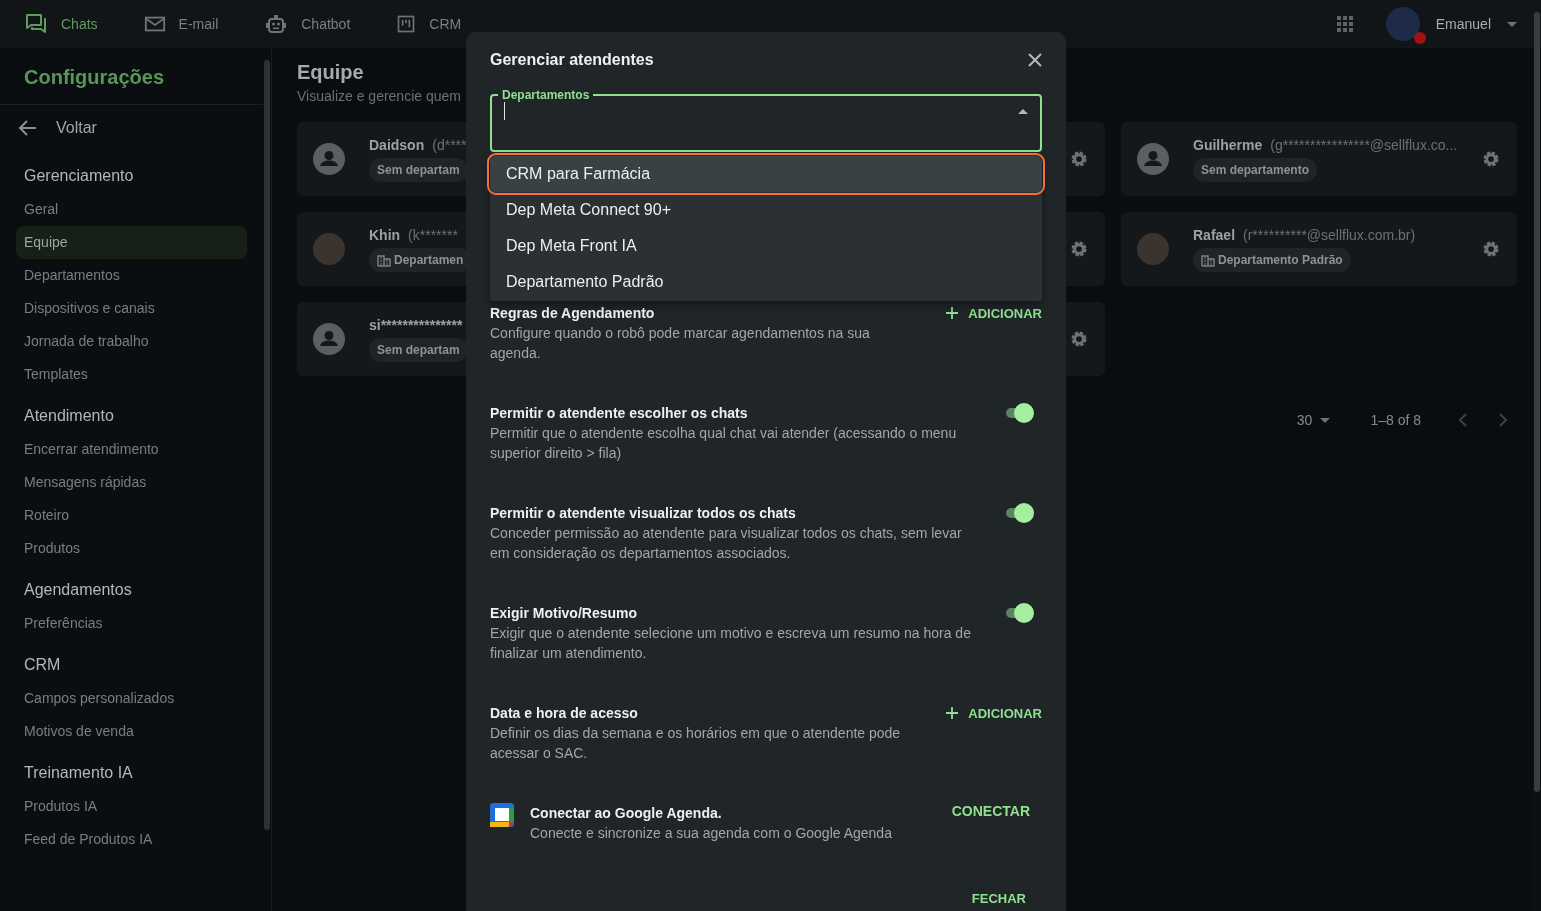  I want to click on page-subtitle: Visualize e gerencie quem, so click(379, 96).